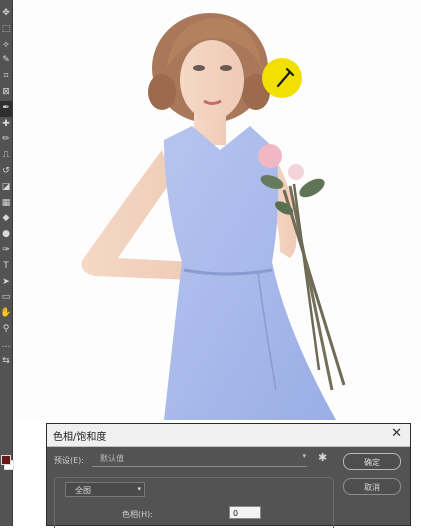 This screenshot has width=421, height=528. I want to click on blur-tool-icon: ◆, so click(6, 219).